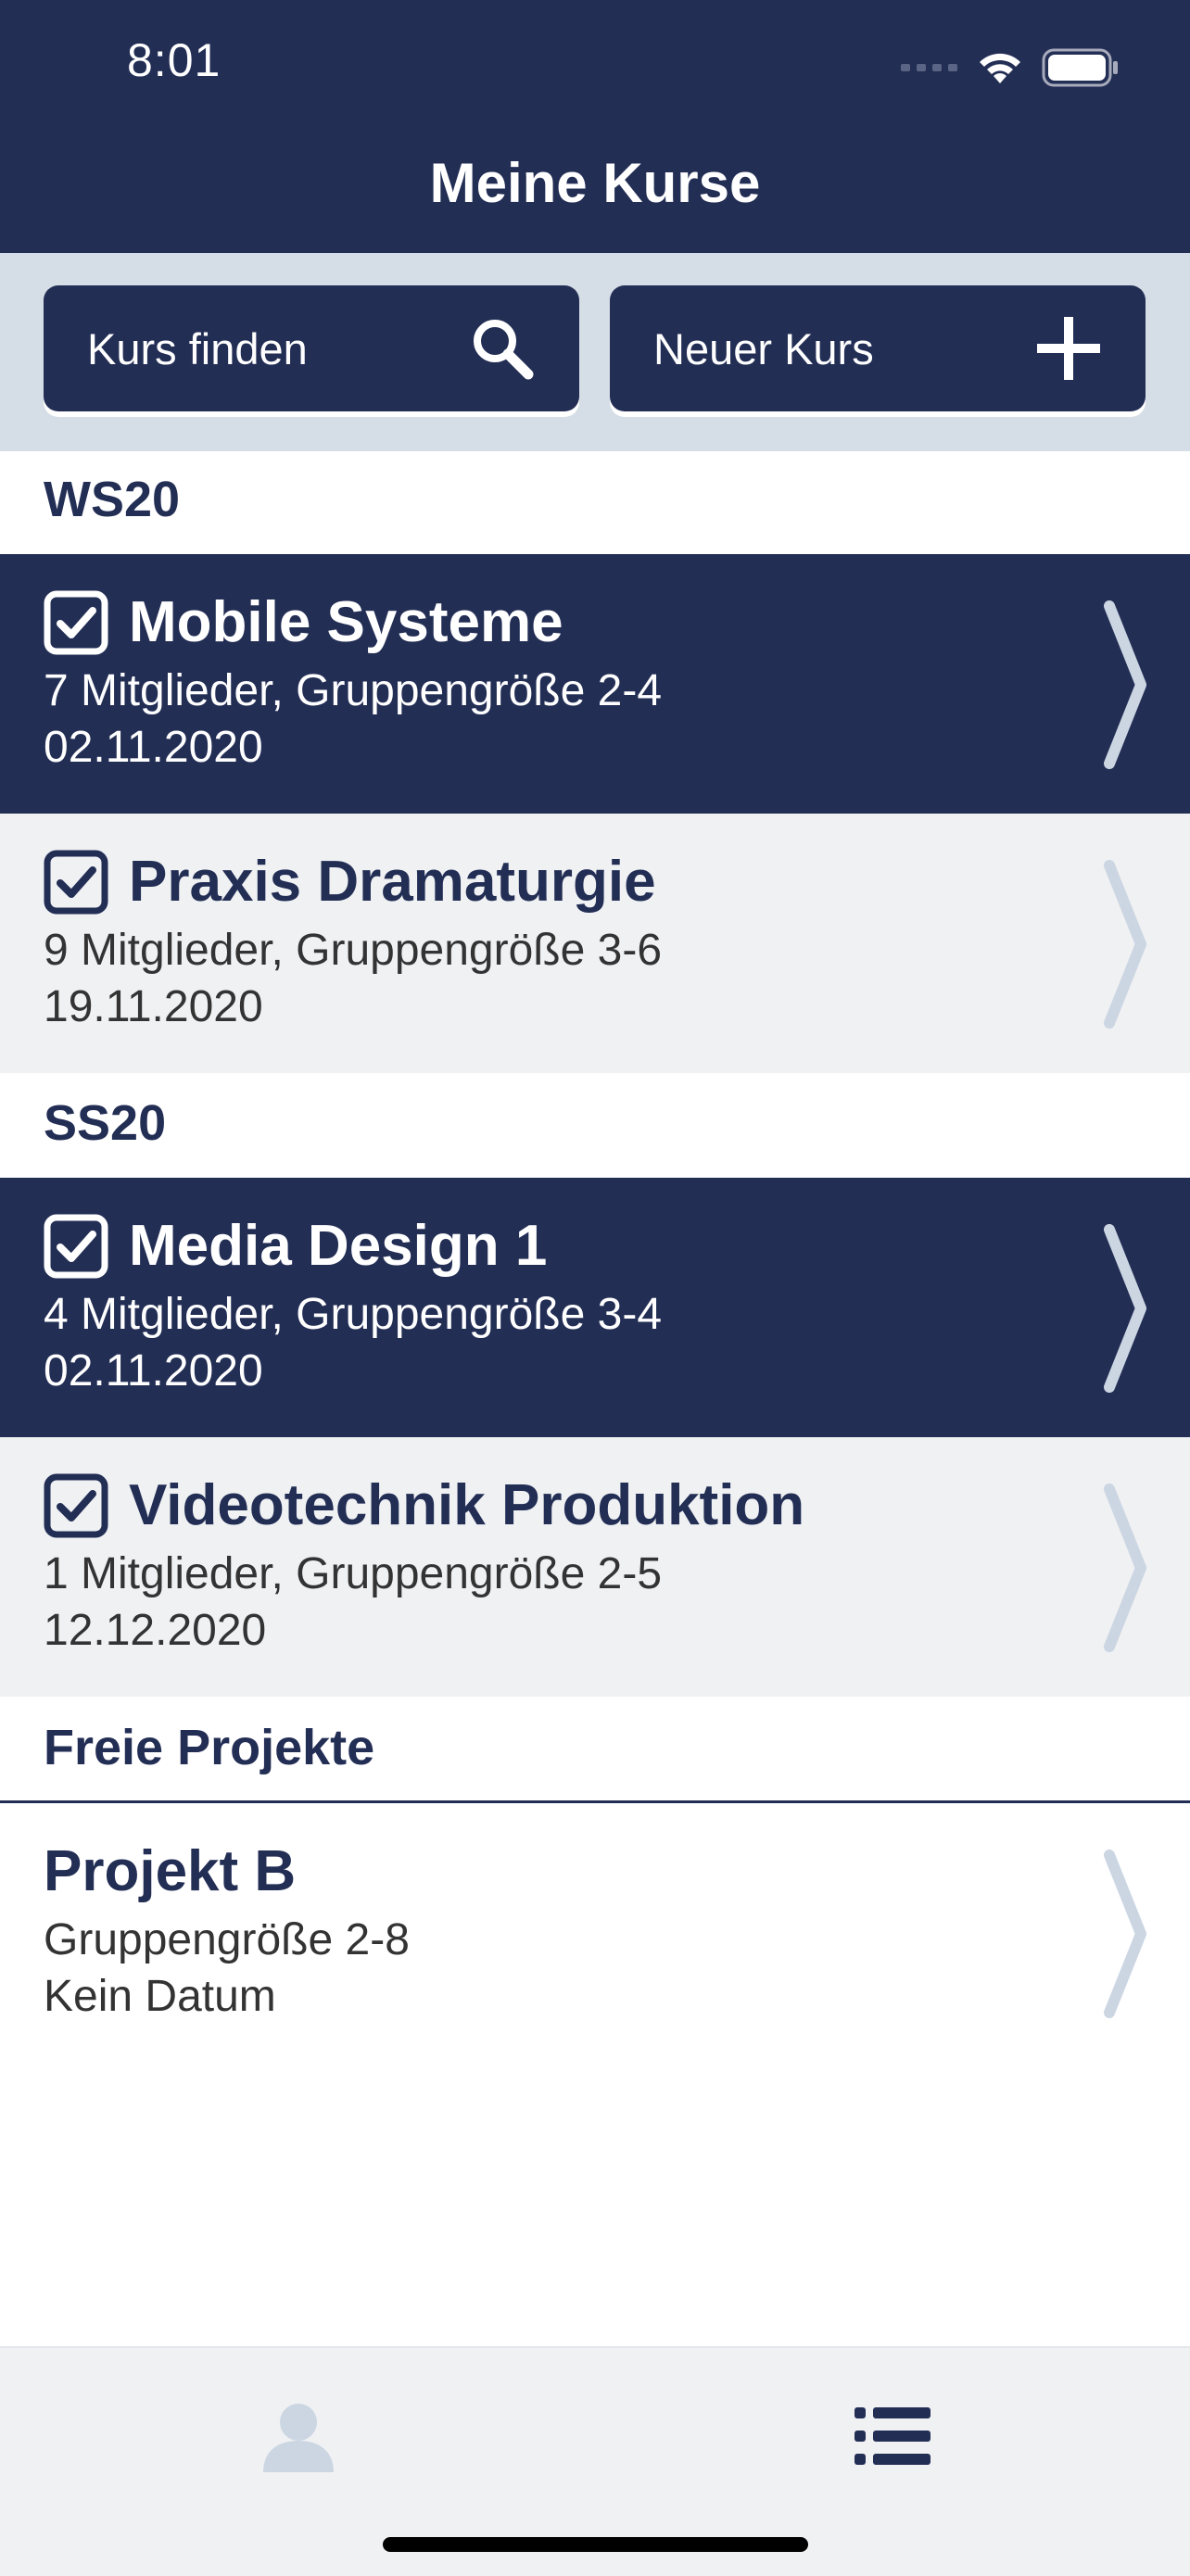  I want to click on project-title-line: Projekt B, so click(170, 1871).